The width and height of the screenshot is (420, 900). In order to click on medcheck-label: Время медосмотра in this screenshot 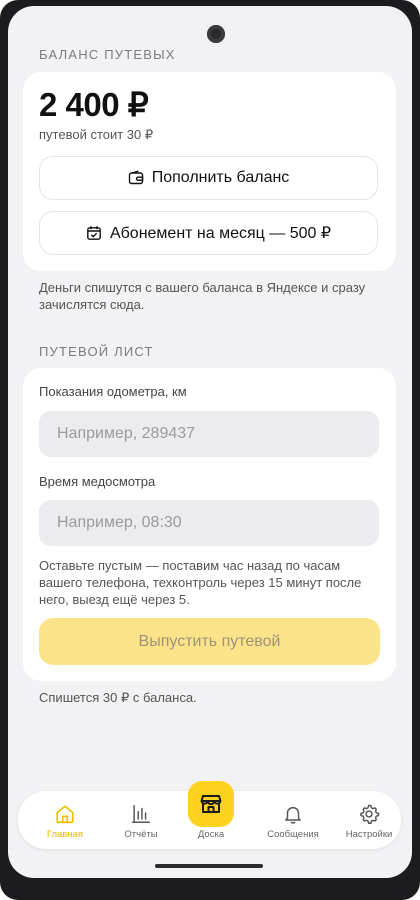, I will do `click(97, 481)`.